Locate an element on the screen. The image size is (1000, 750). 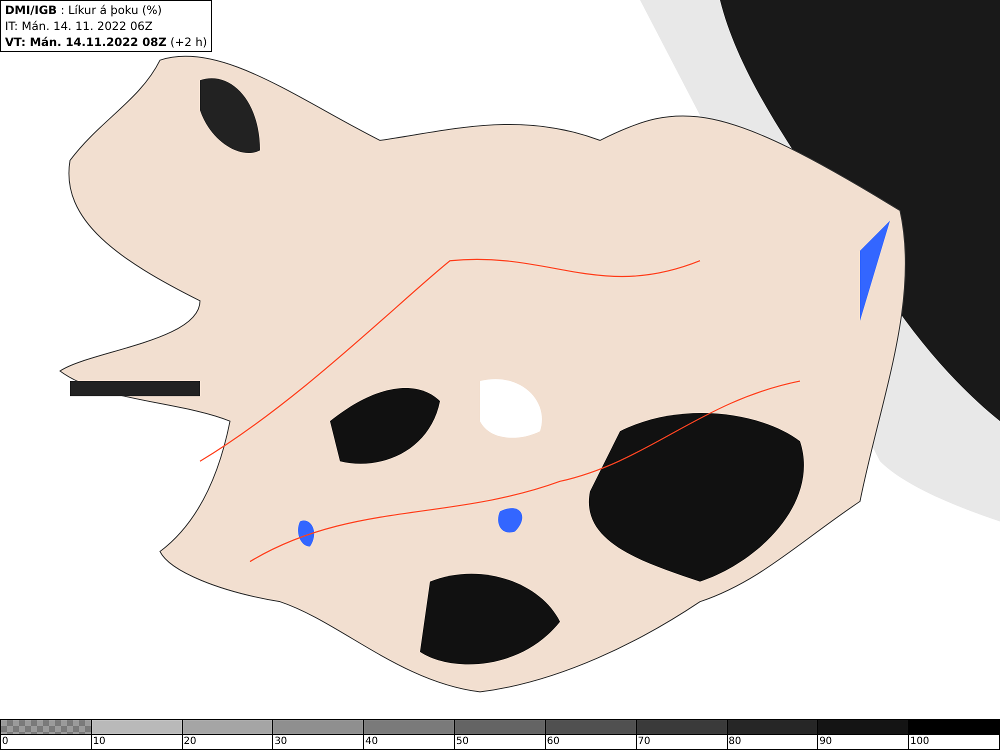
info-line: DMI/IGB : Líkur á þoku (%) is located at coordinates (84, 10).